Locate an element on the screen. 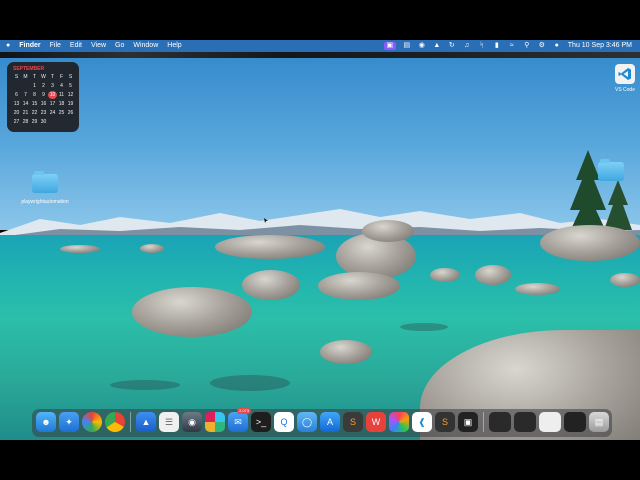 The width and height of the screenshot is (640, 480). menu-go: Go is located at coordinates (119, 46).